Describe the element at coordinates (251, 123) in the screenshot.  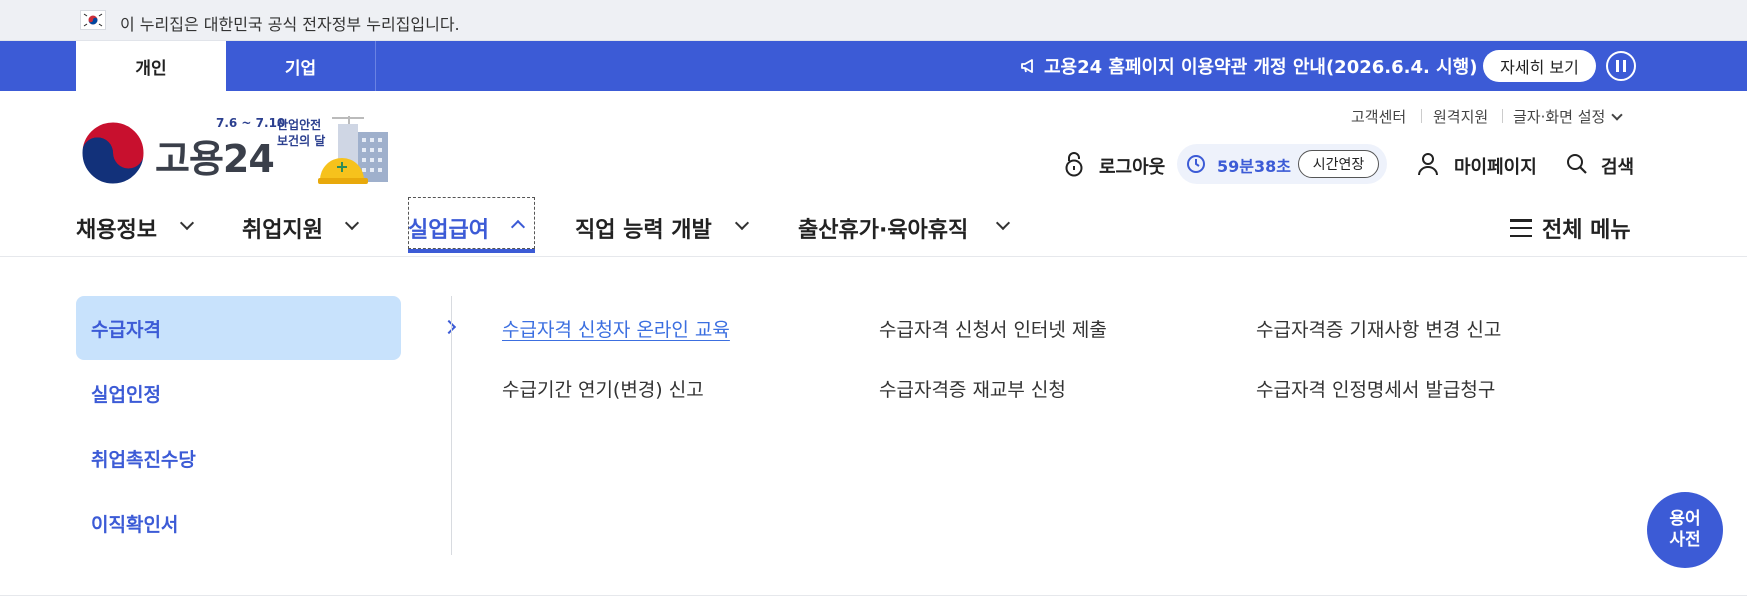
I see `event-date: 7.6 ~ 7.10` at that location.